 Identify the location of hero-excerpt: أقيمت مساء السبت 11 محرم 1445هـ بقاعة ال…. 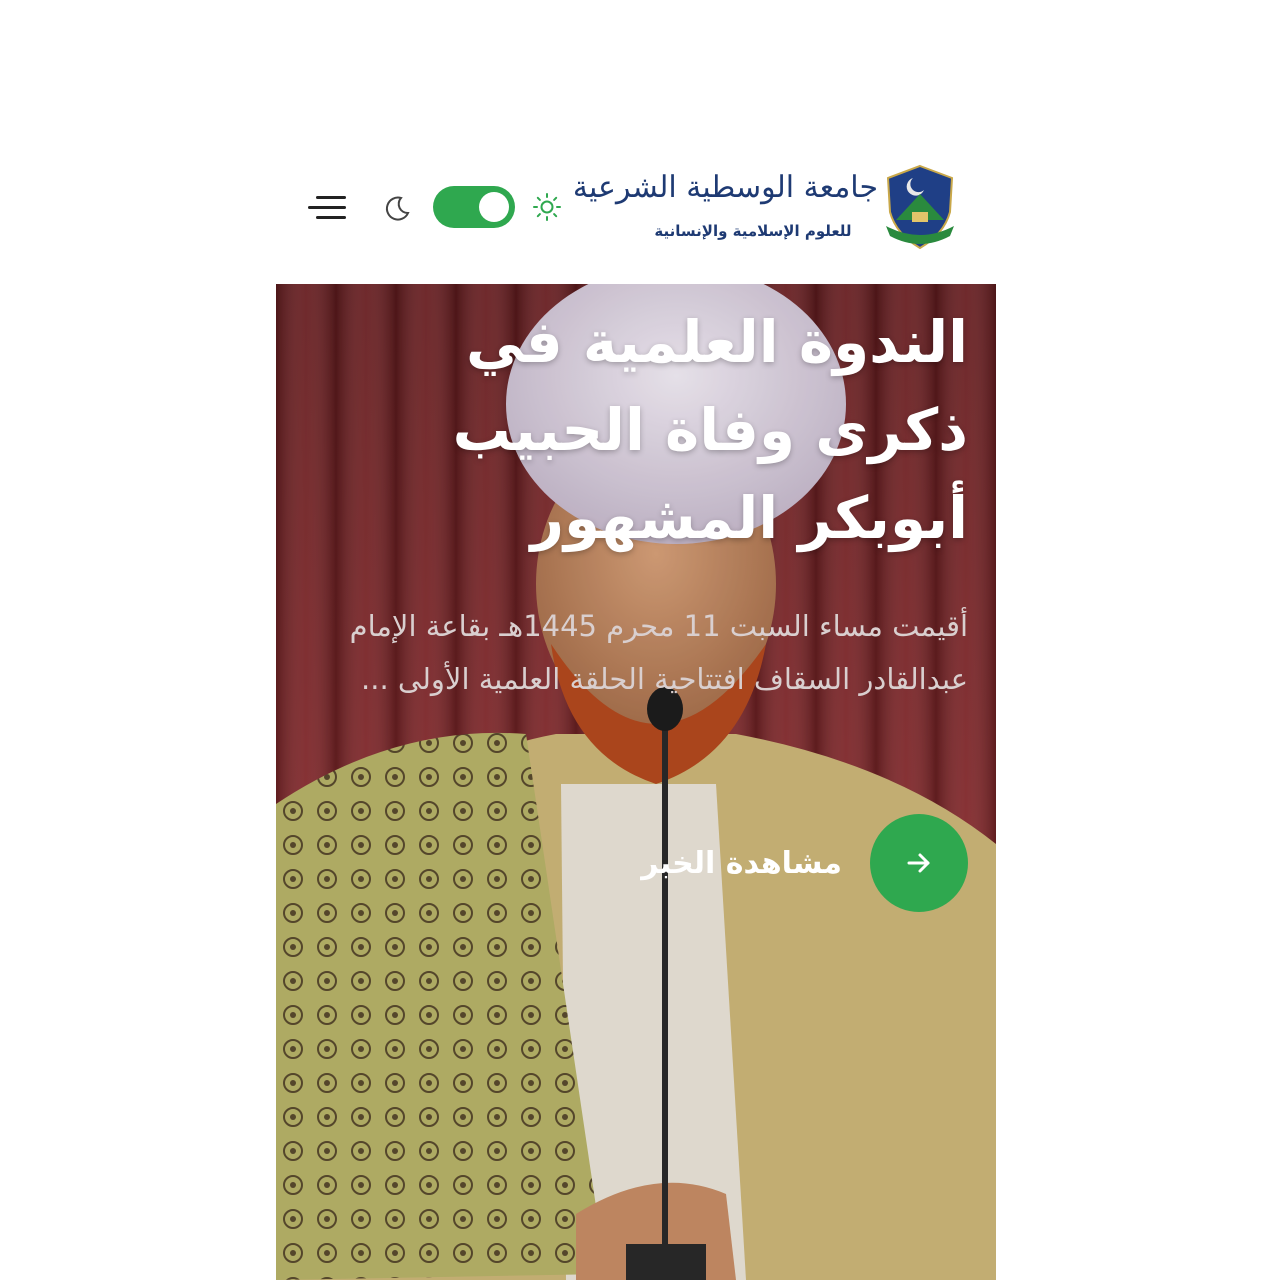
(658, 652).